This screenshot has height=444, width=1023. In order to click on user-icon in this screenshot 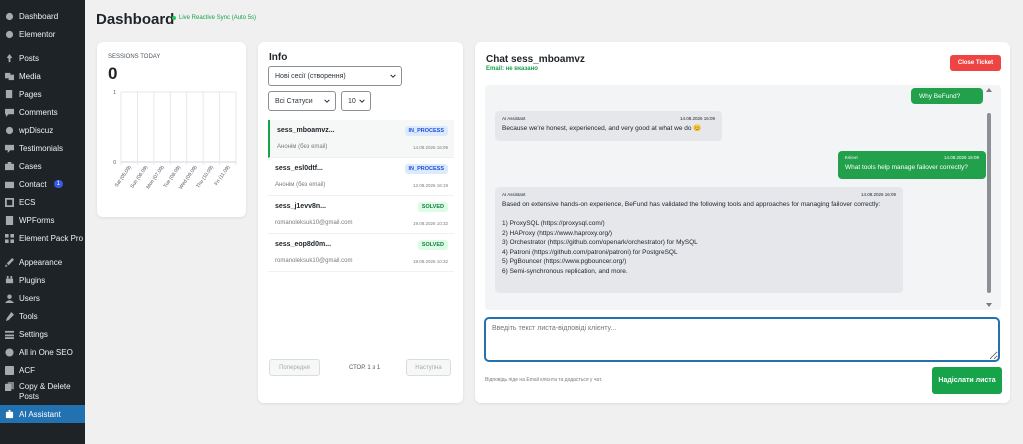, I will do `click(9, 298)`.